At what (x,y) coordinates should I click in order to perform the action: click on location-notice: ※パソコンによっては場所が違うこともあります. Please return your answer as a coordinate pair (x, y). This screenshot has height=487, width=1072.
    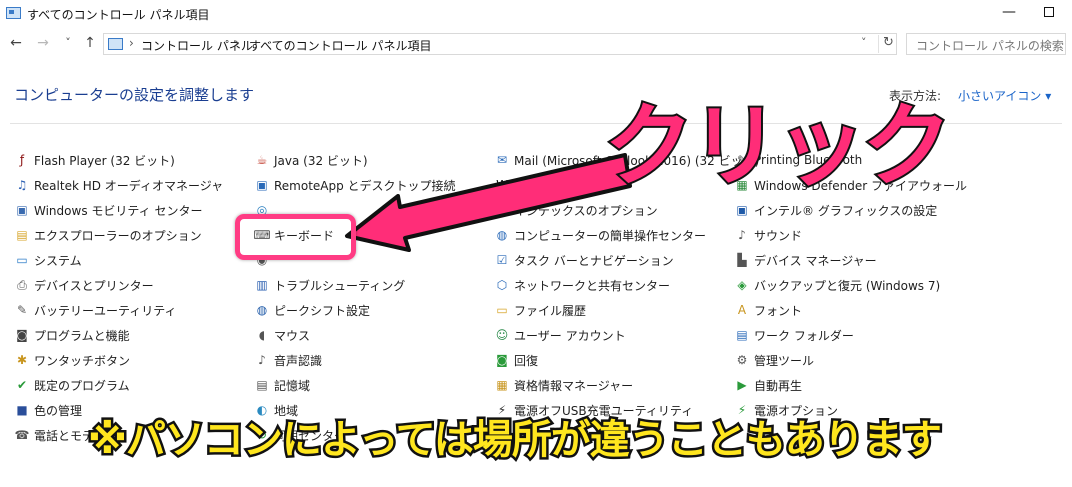
    Looking at the image, I should click on (515, 440).